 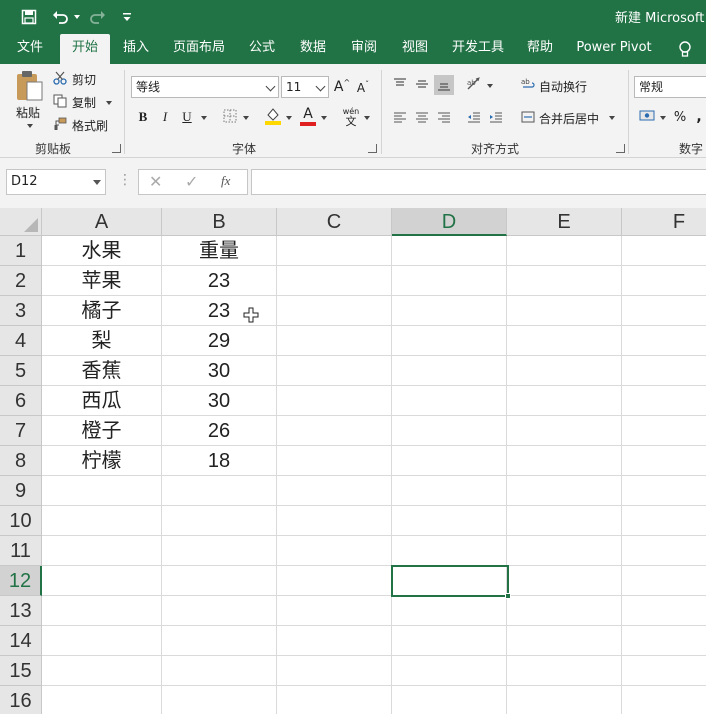 I want to click on cell-d14, so click(x=449, y=641).